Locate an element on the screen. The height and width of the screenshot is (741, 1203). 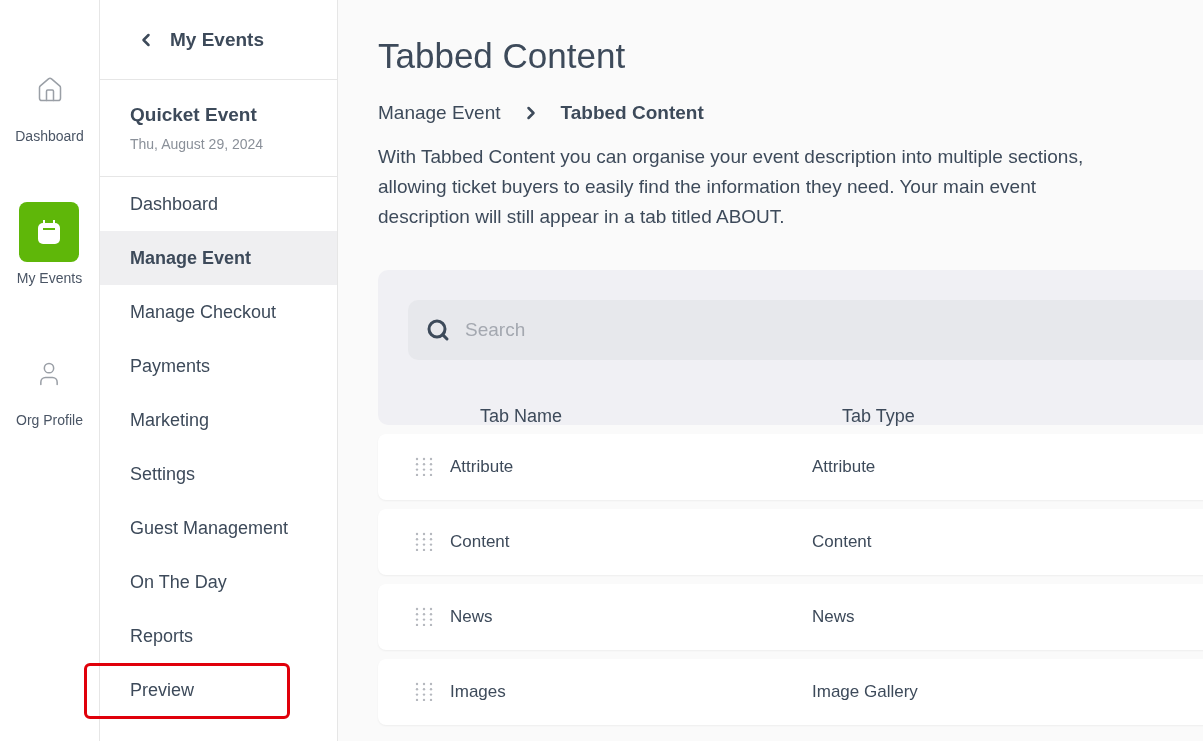
sidebar-item: Preview is located at coordinates (218, 690).